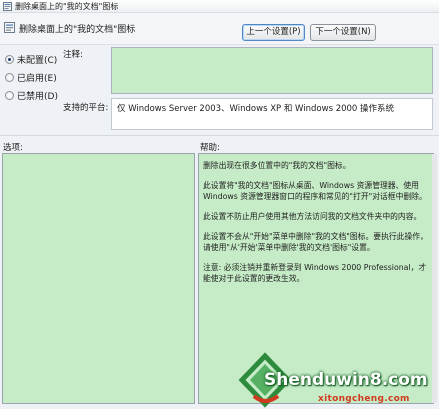  What do you see at coordinates (9, 27) in the screenshot?
I see `settings-policy-icon` at bounding box center [9, 27].